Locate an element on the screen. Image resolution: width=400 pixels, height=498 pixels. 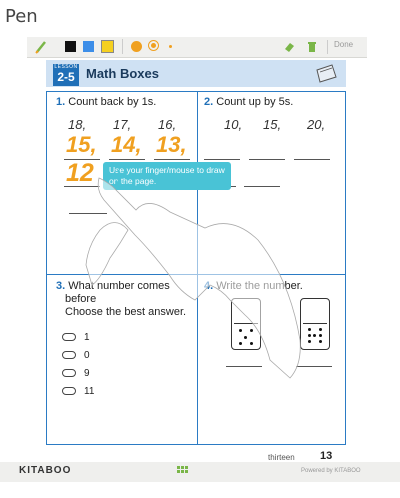
q1-handwritten-answer: 14, is located at coordinates (126, 144).